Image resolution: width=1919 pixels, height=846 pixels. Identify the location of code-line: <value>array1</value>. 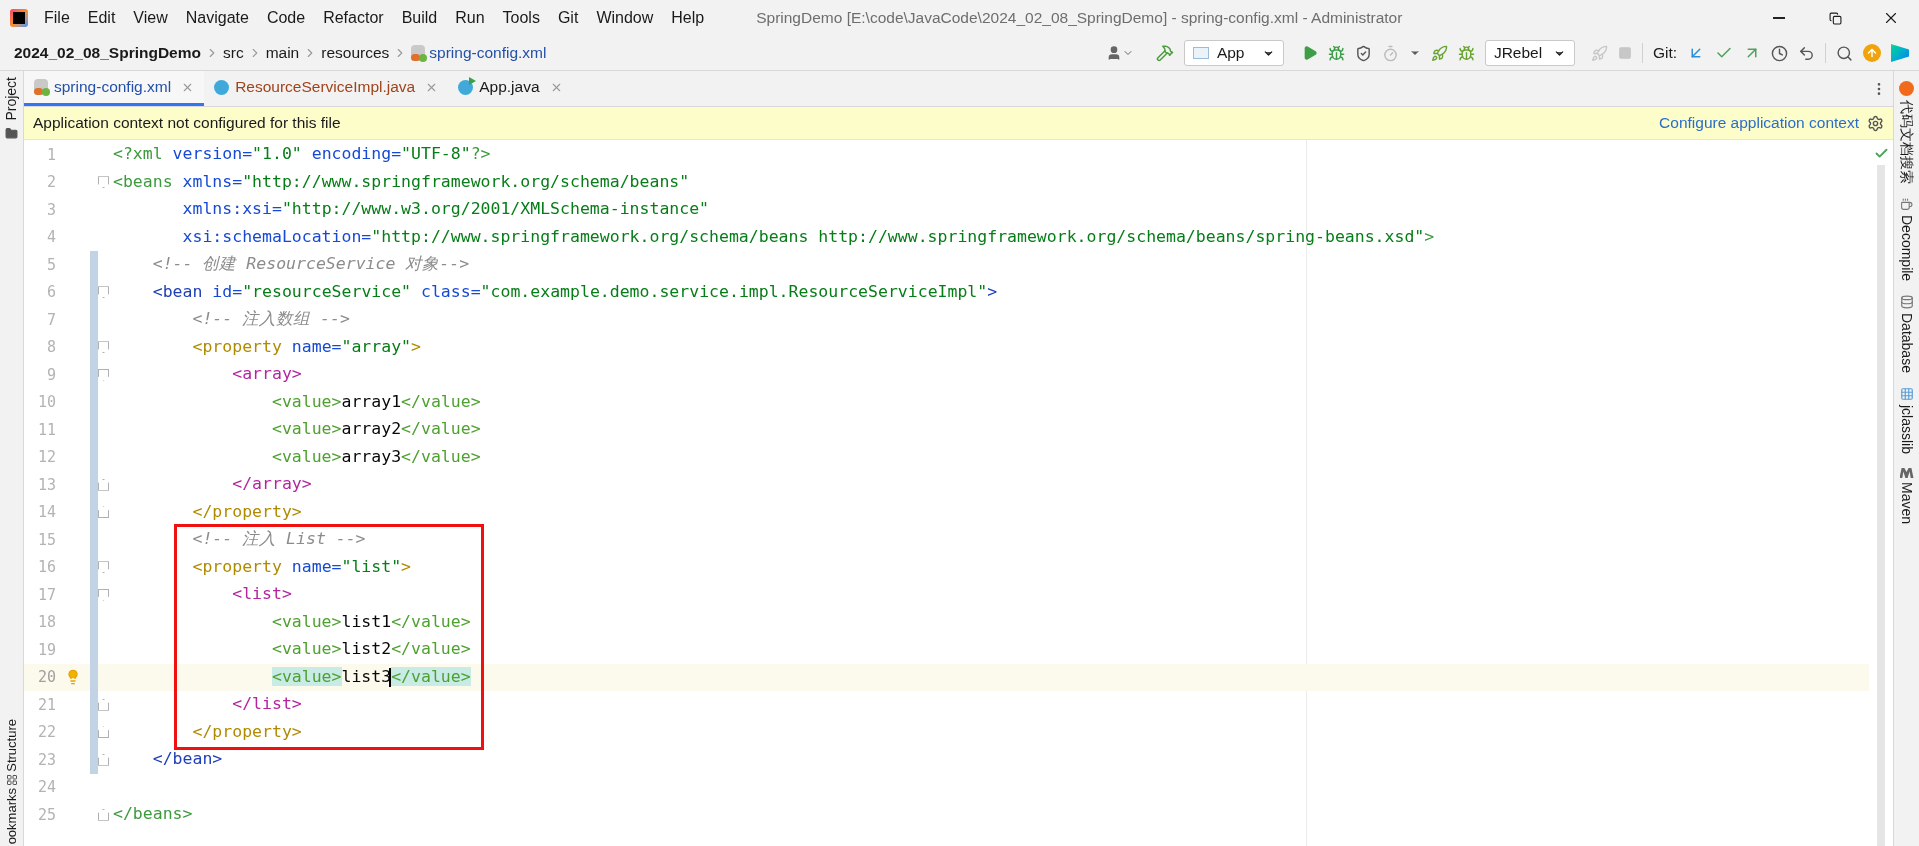
(375, 401).